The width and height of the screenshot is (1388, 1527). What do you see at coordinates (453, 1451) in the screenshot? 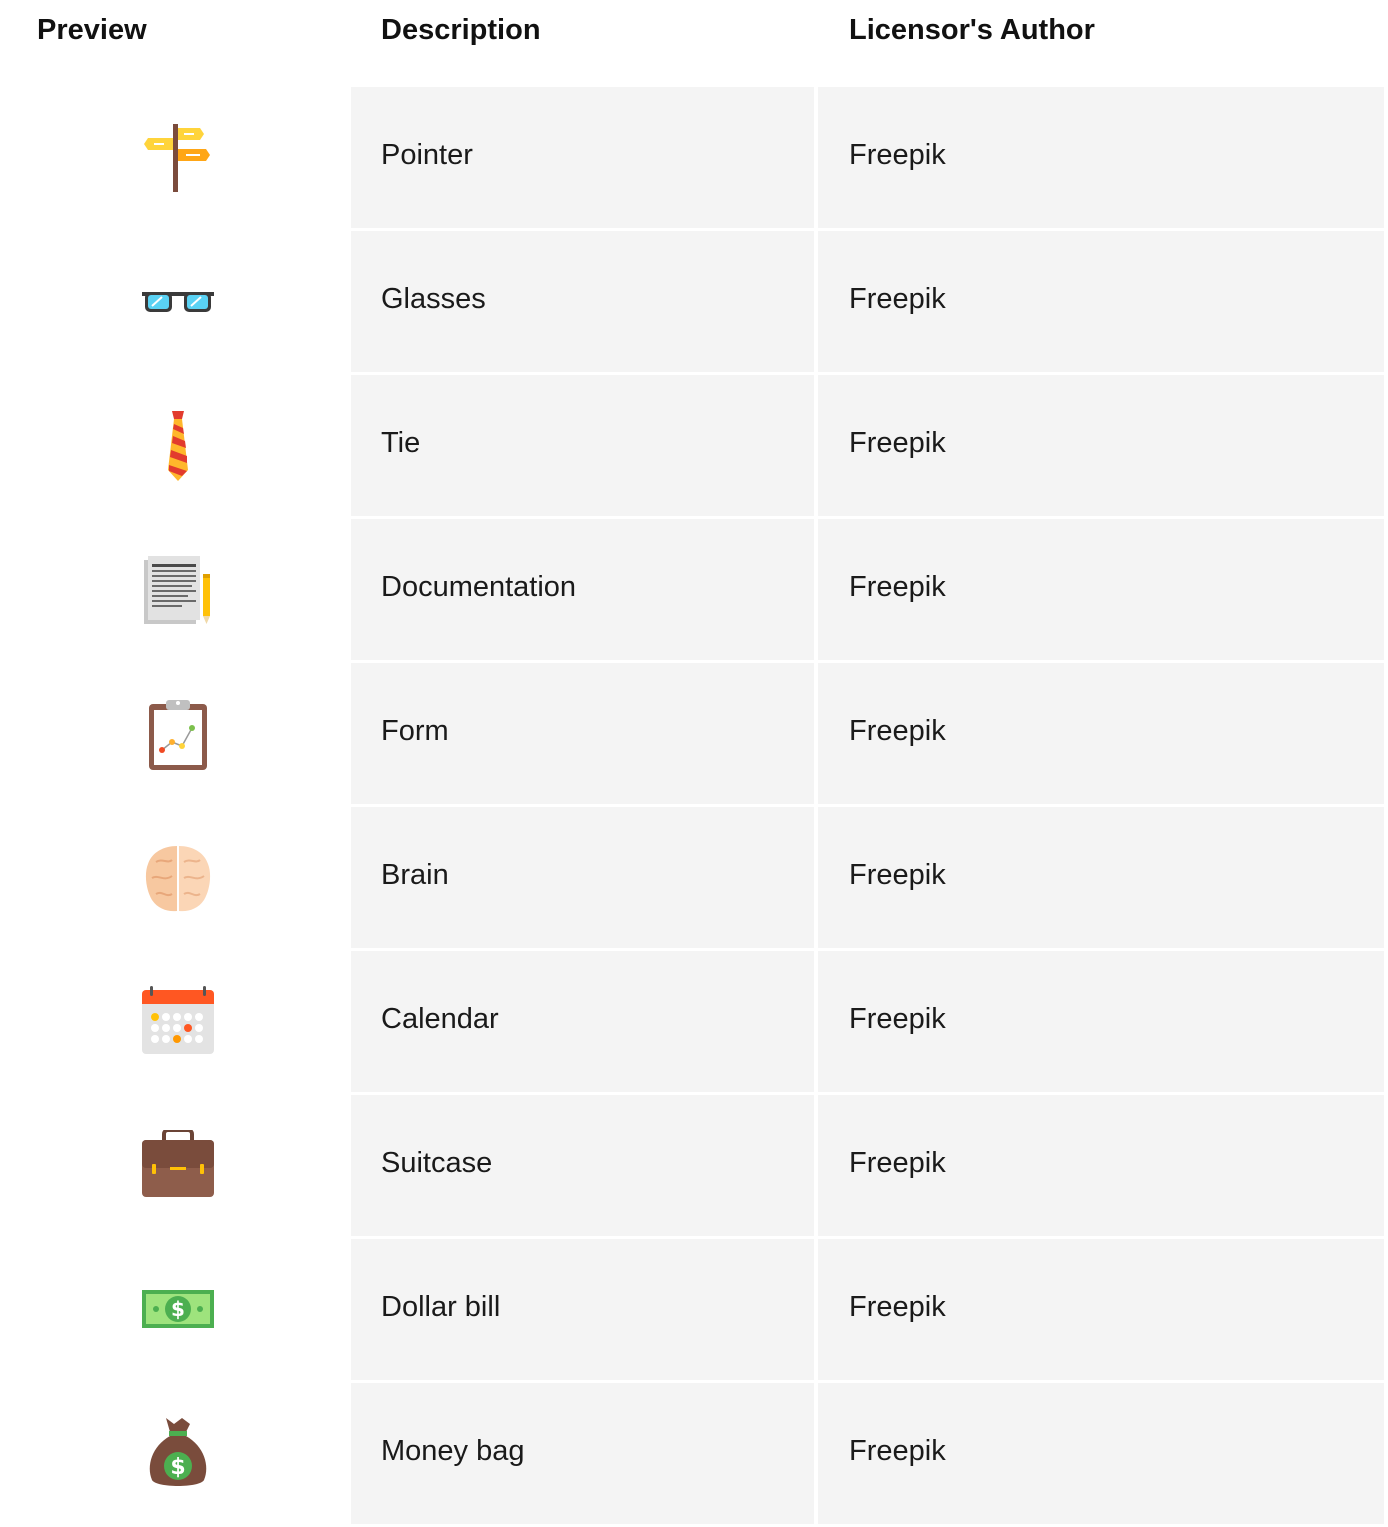
I see `description-text: Money bag` at bounding box center [453, 1451].